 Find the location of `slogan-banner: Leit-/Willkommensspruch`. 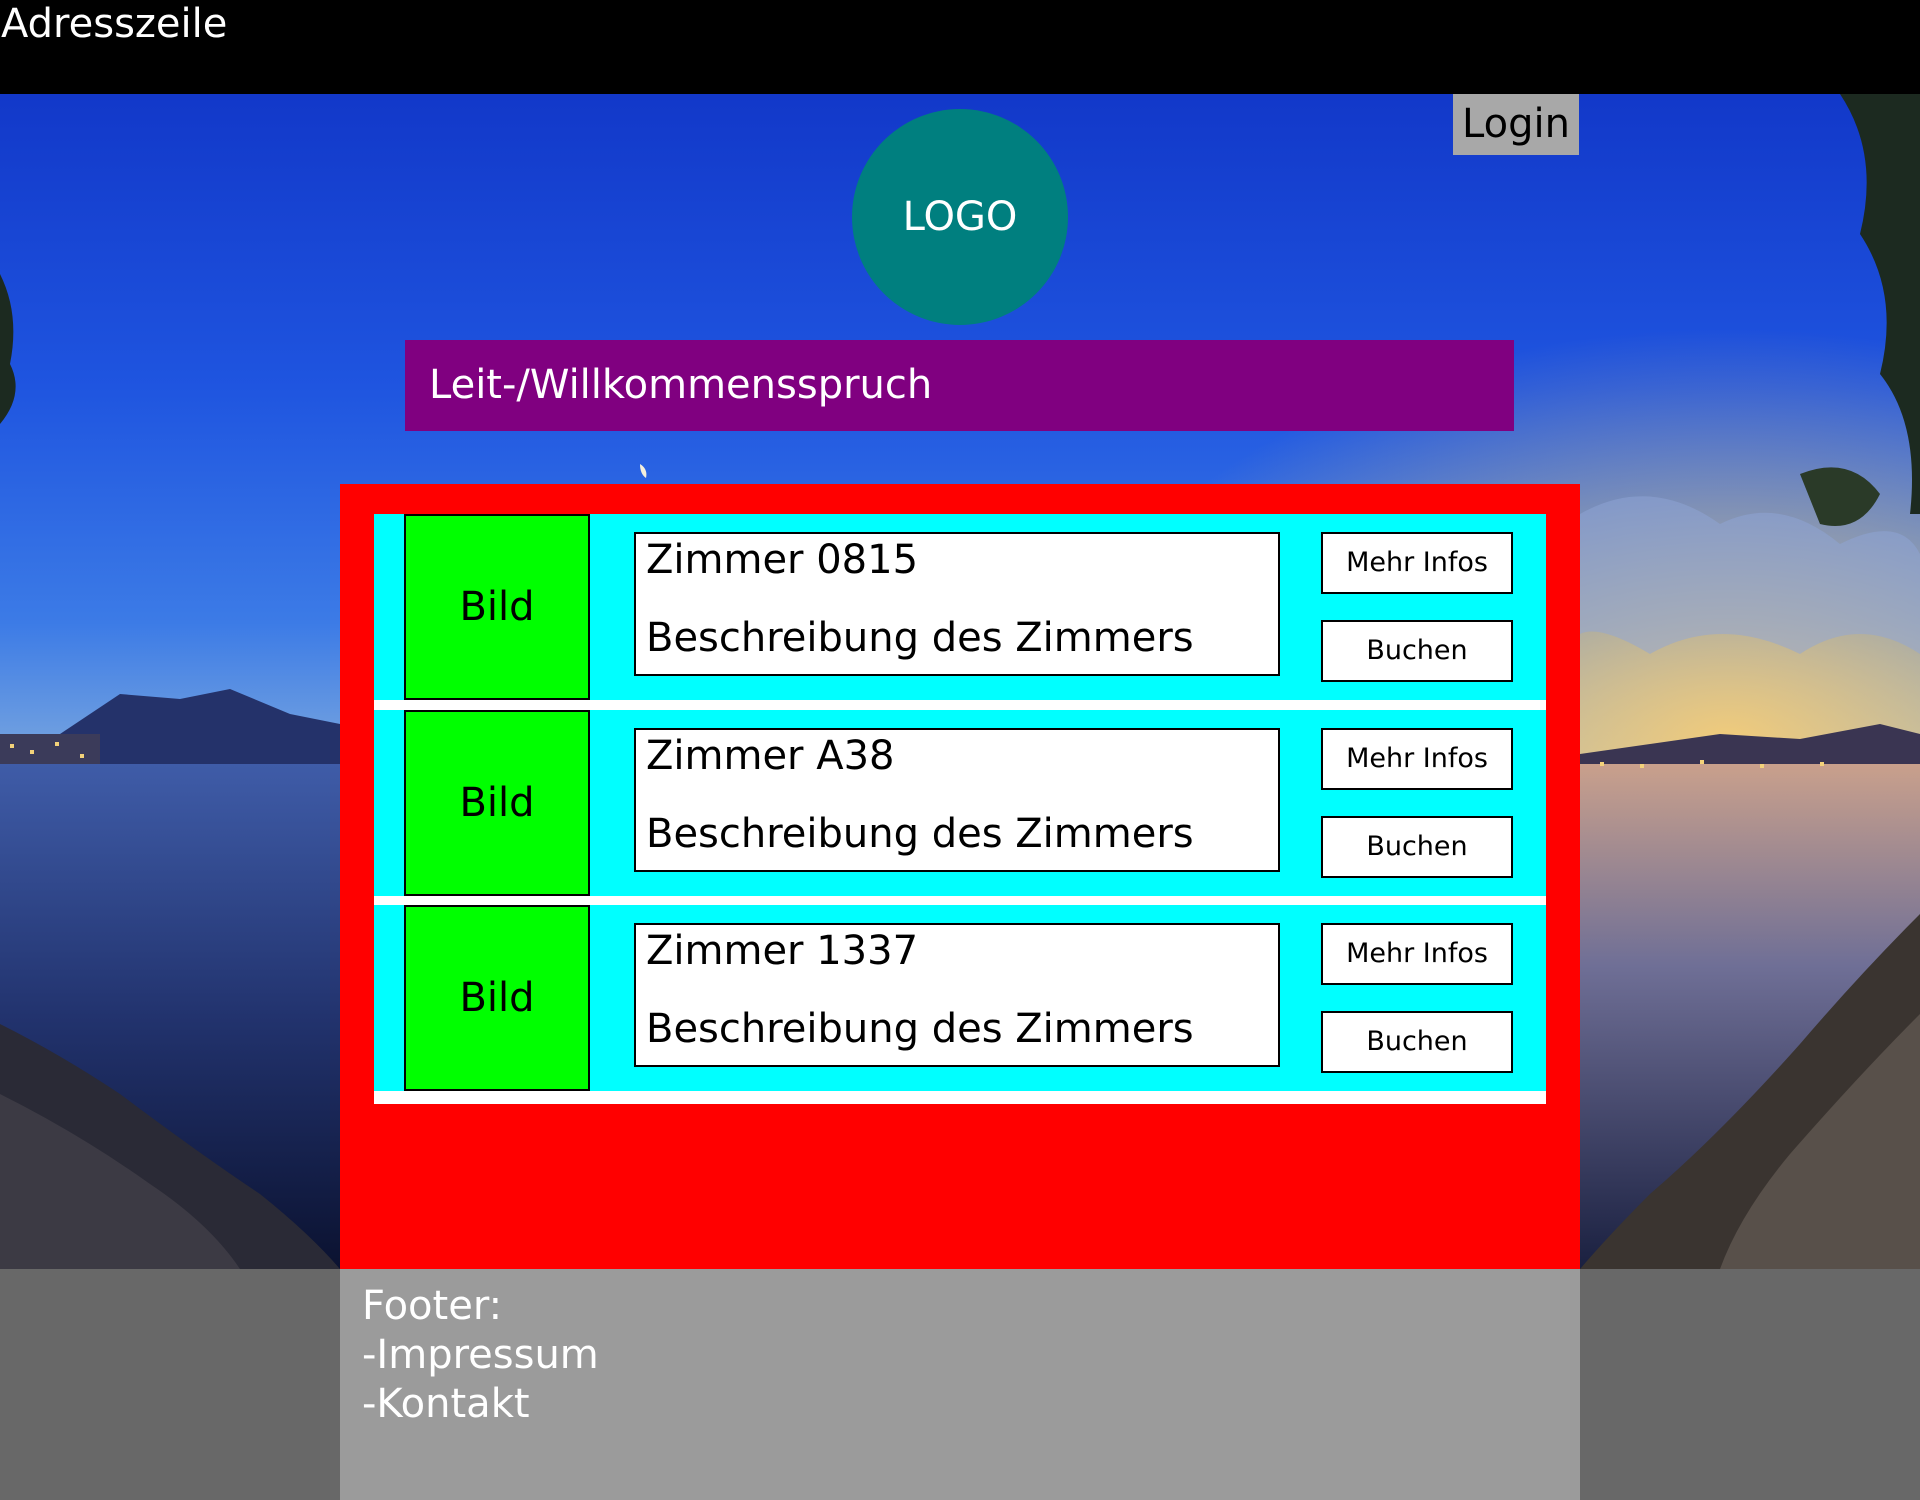

slogan-banner: Leit-/Willkommensspruch is located at coordinates (959, 385).